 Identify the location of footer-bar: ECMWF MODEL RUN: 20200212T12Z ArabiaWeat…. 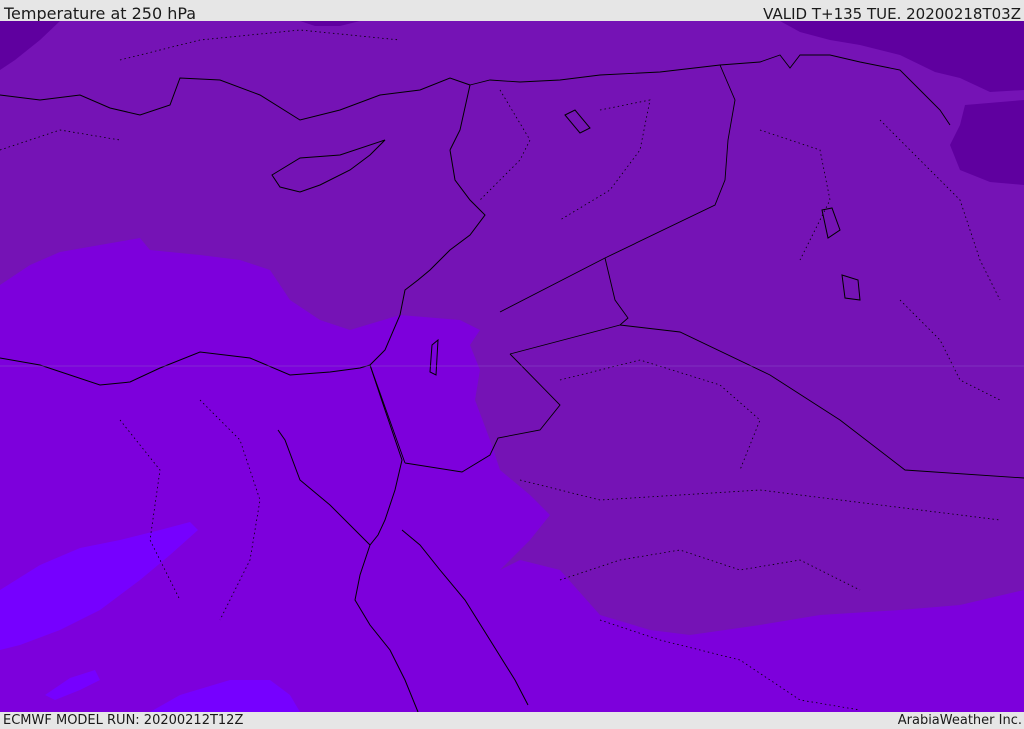
(512, 720).